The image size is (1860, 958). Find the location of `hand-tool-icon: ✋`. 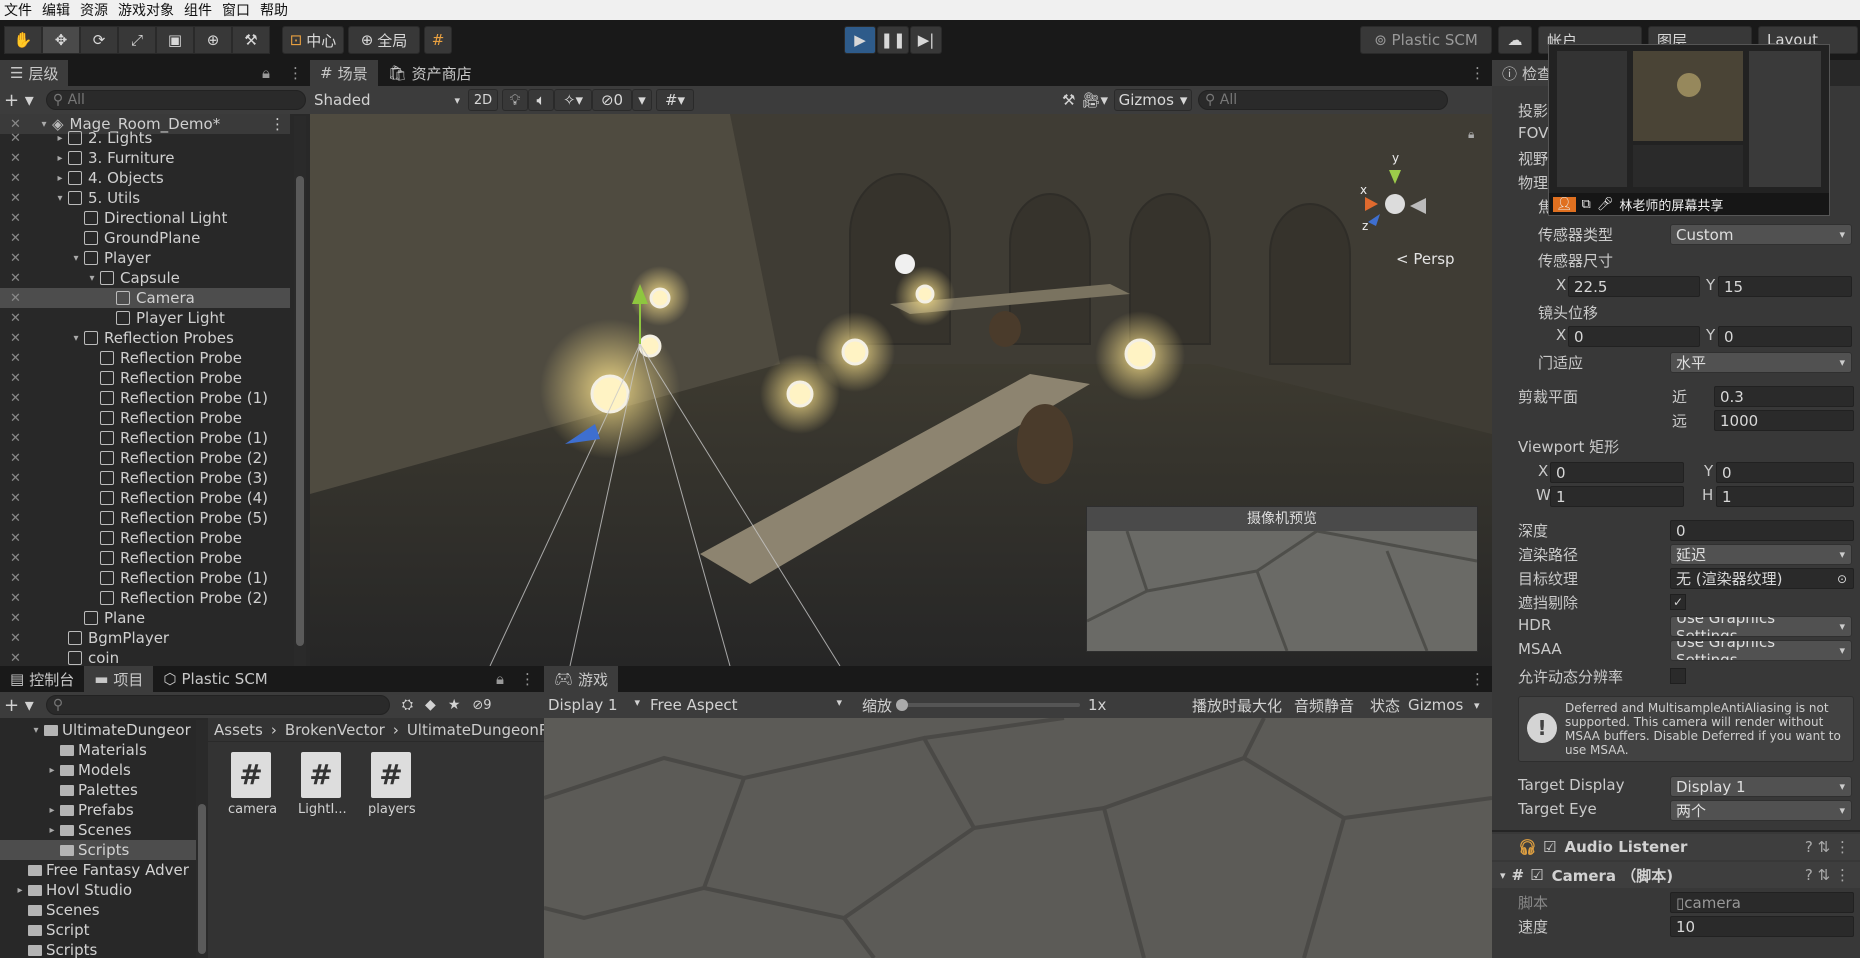

hand-tool-icon: ✋ is located at coordinates (23, 40).